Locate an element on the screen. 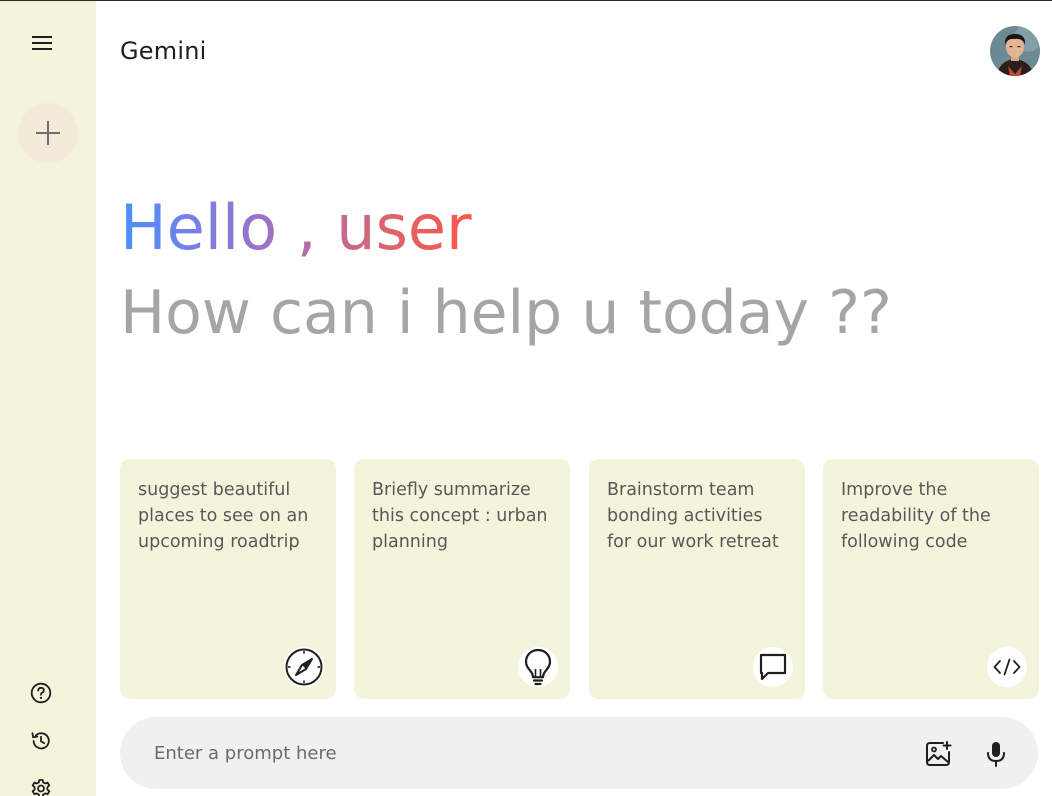  prompt-input is located at coordinates (534, 753).